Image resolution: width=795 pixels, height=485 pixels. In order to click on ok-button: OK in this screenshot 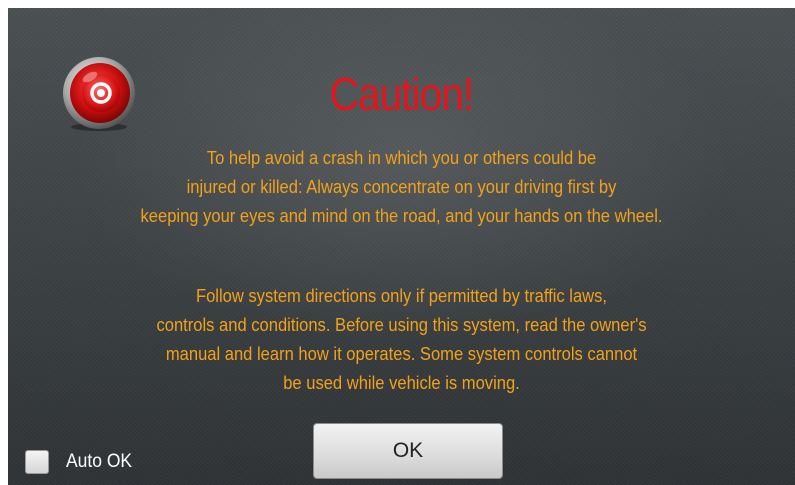, I will do `click(408, 451)`.